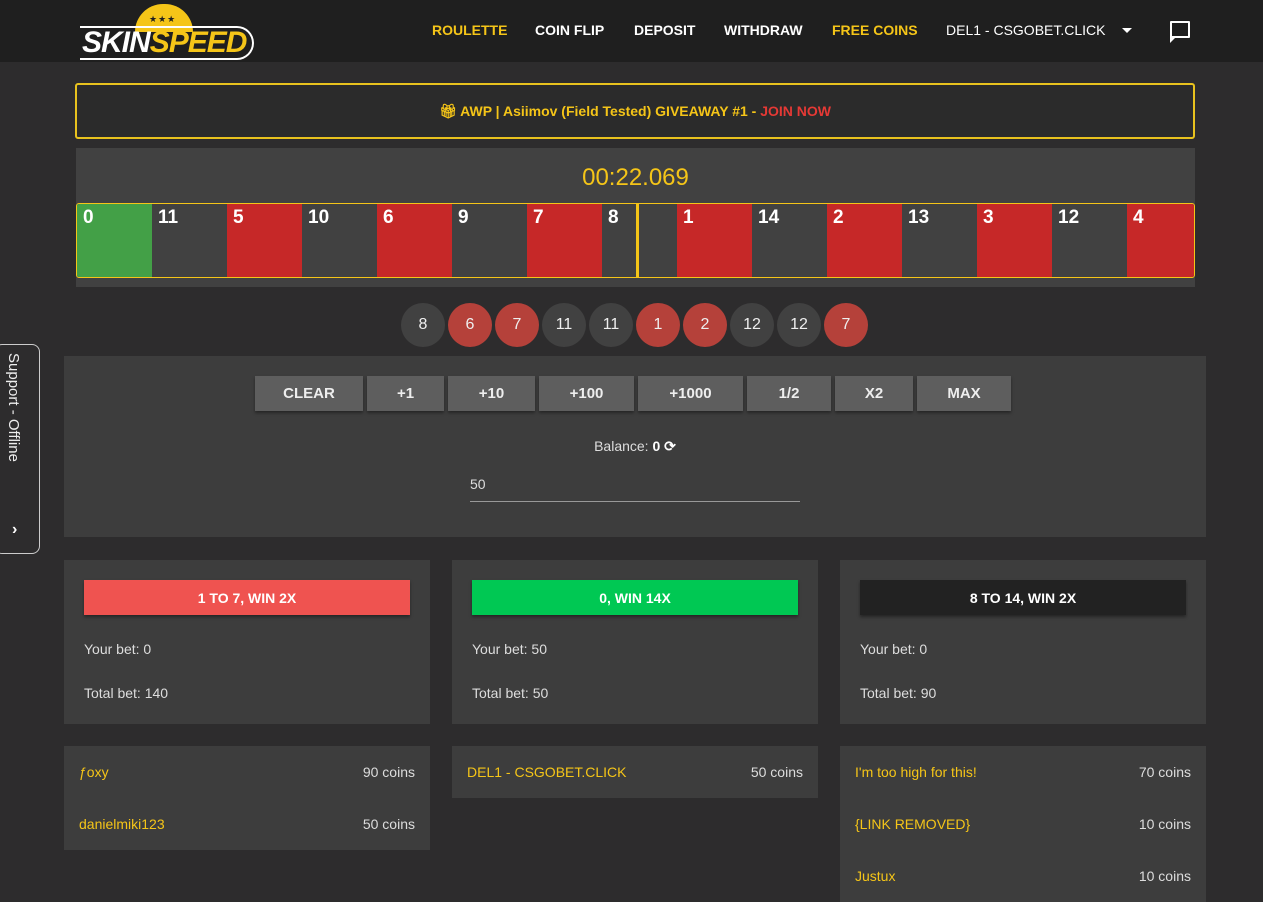  I want to click on bettor-row: danielmiki123 50 coins, so click(247, 824).